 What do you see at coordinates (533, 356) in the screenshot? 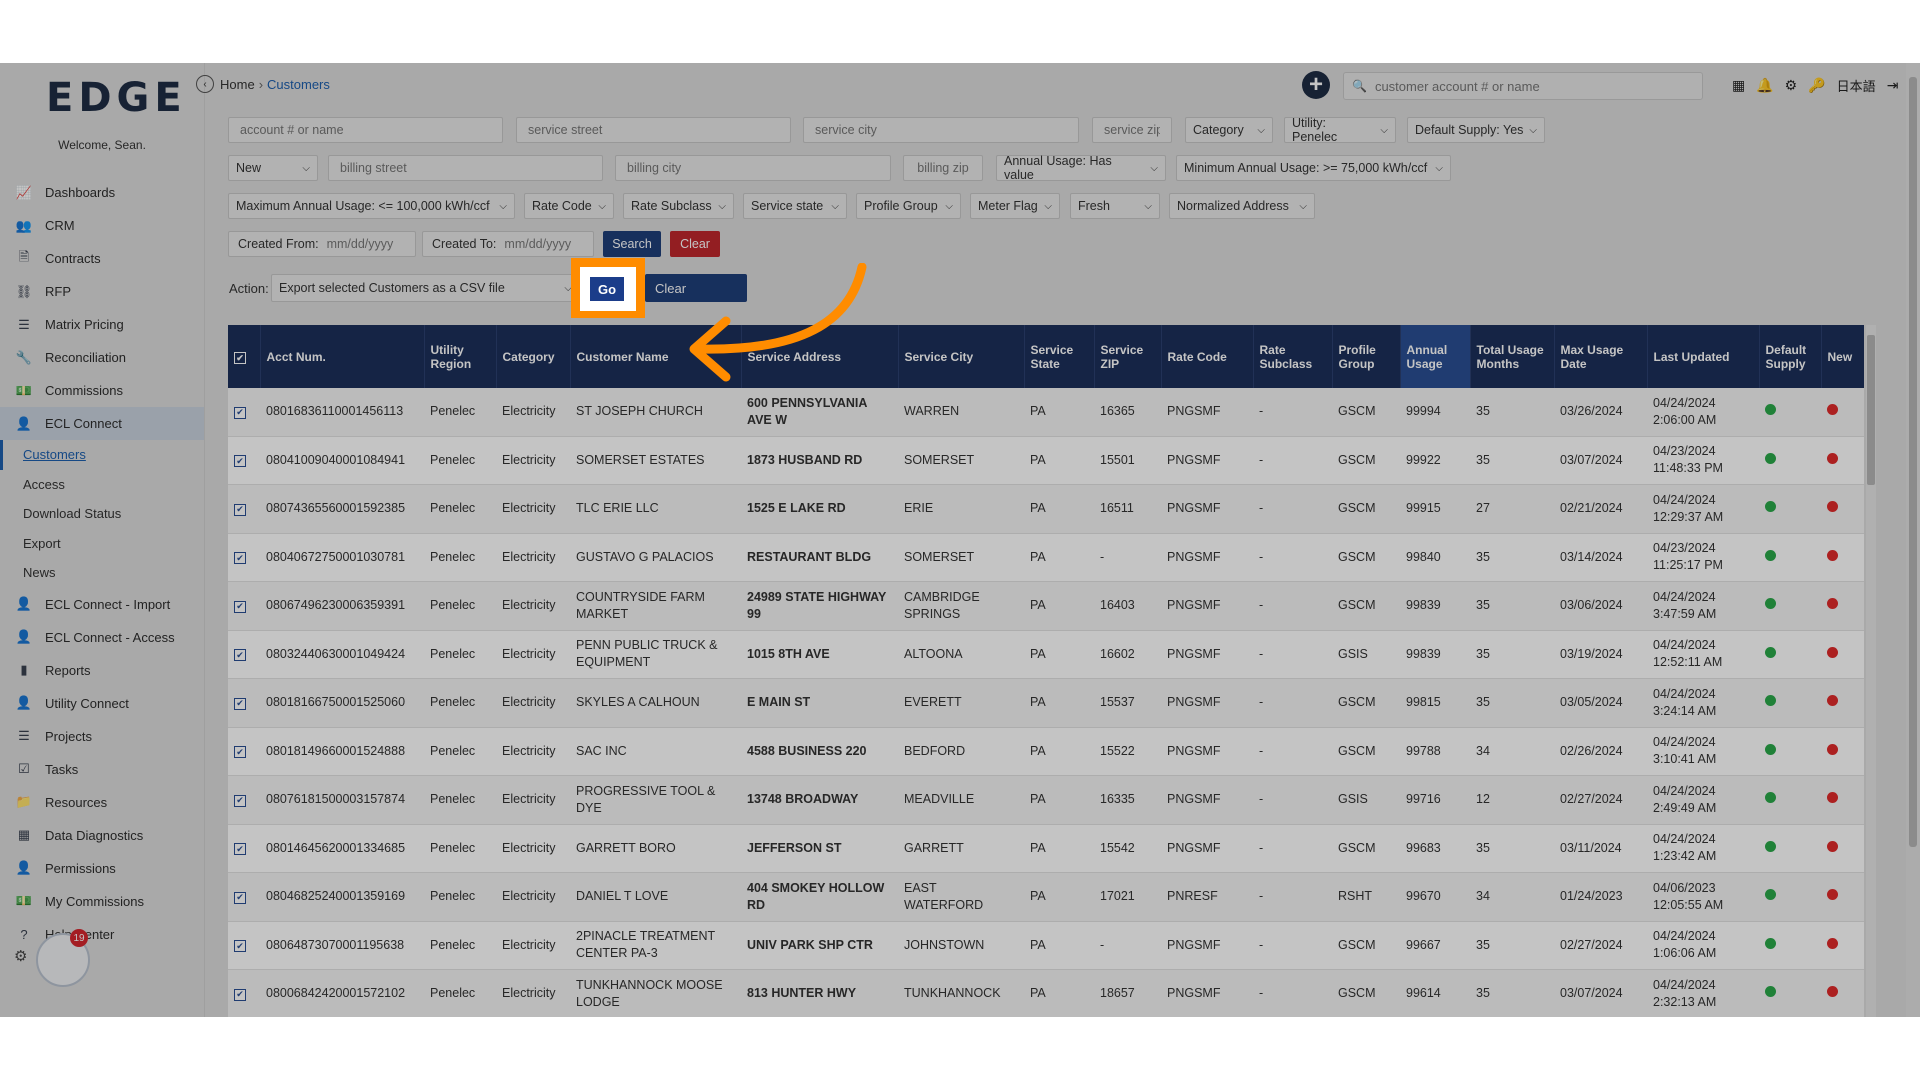
I see `column-header: Category` at bounding box center [533, 356].